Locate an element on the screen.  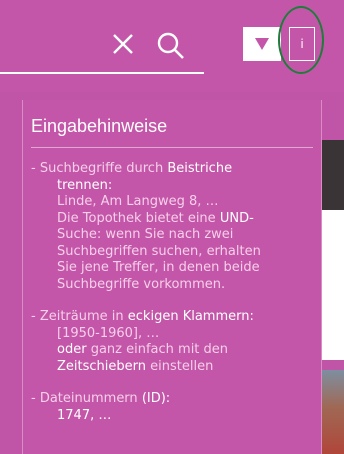
info-icon: i is located at coordinates (302, 44).